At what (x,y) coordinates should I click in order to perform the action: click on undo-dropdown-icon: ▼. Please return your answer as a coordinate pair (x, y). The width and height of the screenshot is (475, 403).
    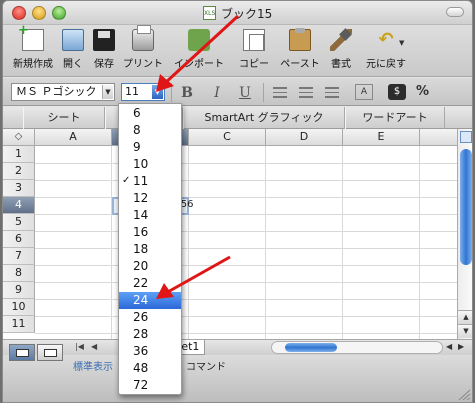
    Looking at the image, I should click on (401, 43).